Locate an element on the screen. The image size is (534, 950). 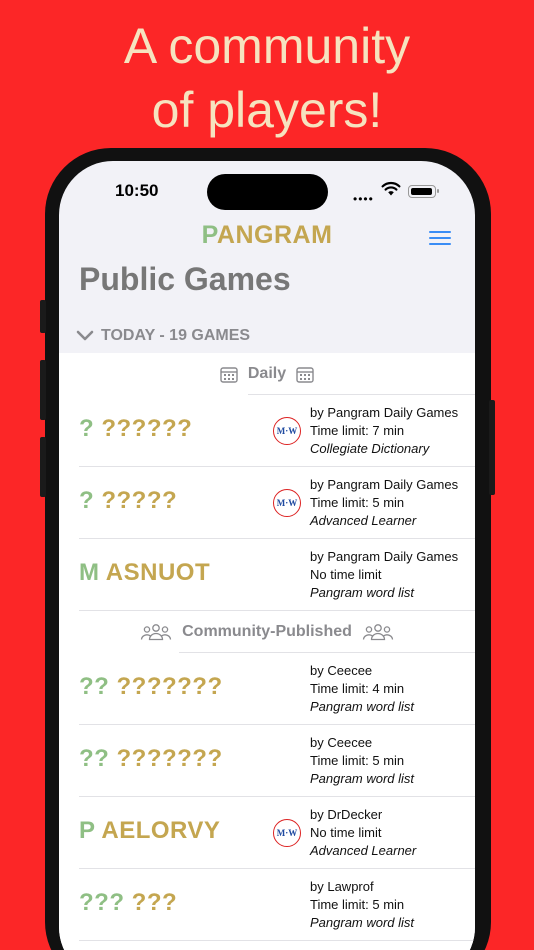
app-title-letter: P is located at coordinates (209, 235).